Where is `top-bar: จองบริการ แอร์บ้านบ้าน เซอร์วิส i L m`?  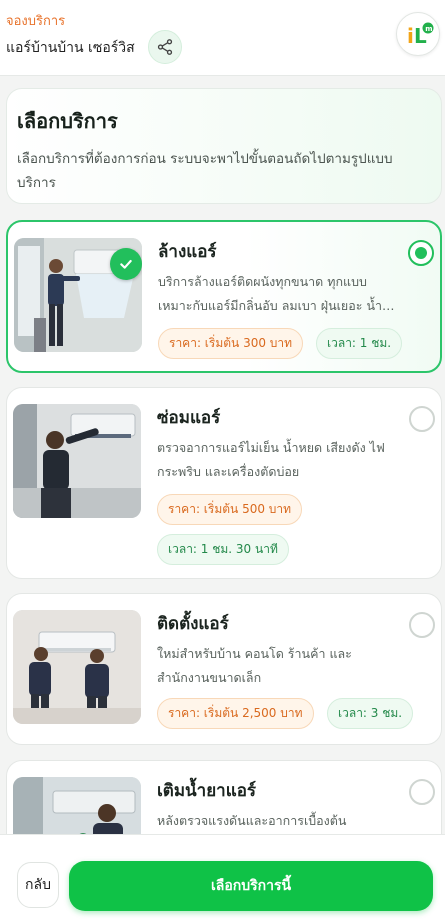
top-bar: จองบริการ แอร์บ้านบ้าน เซอร์วิส i L m is located at coordinates (222, 38).